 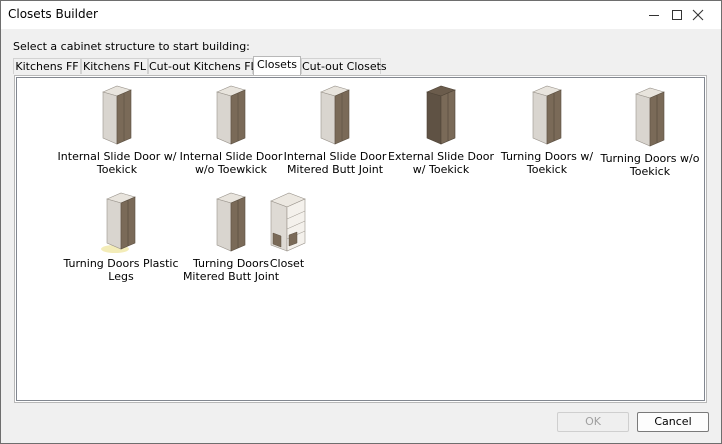 I want to click on structure-label: Internal Slide Door w/, so click(x=117, y=156).